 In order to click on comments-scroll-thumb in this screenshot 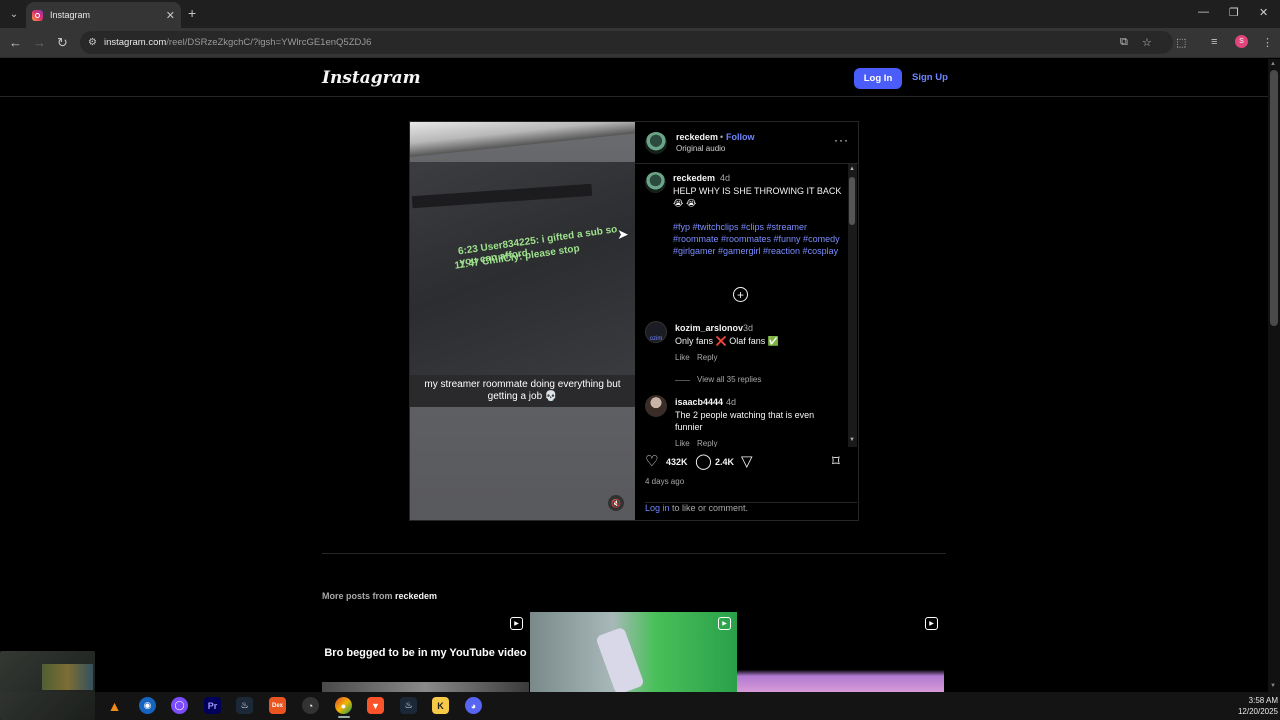, I will do `click(852, 201)`.